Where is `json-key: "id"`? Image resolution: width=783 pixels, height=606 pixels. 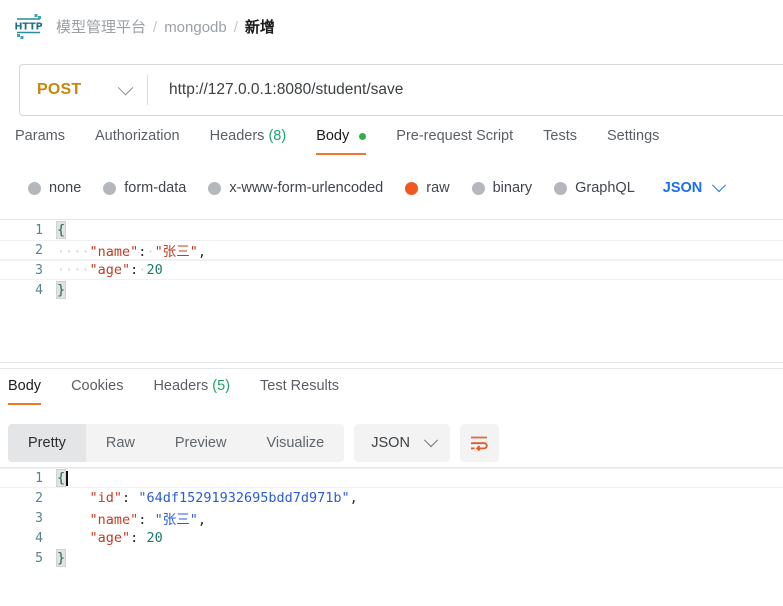 json-key: "id" is located at coordinates (106, 498).